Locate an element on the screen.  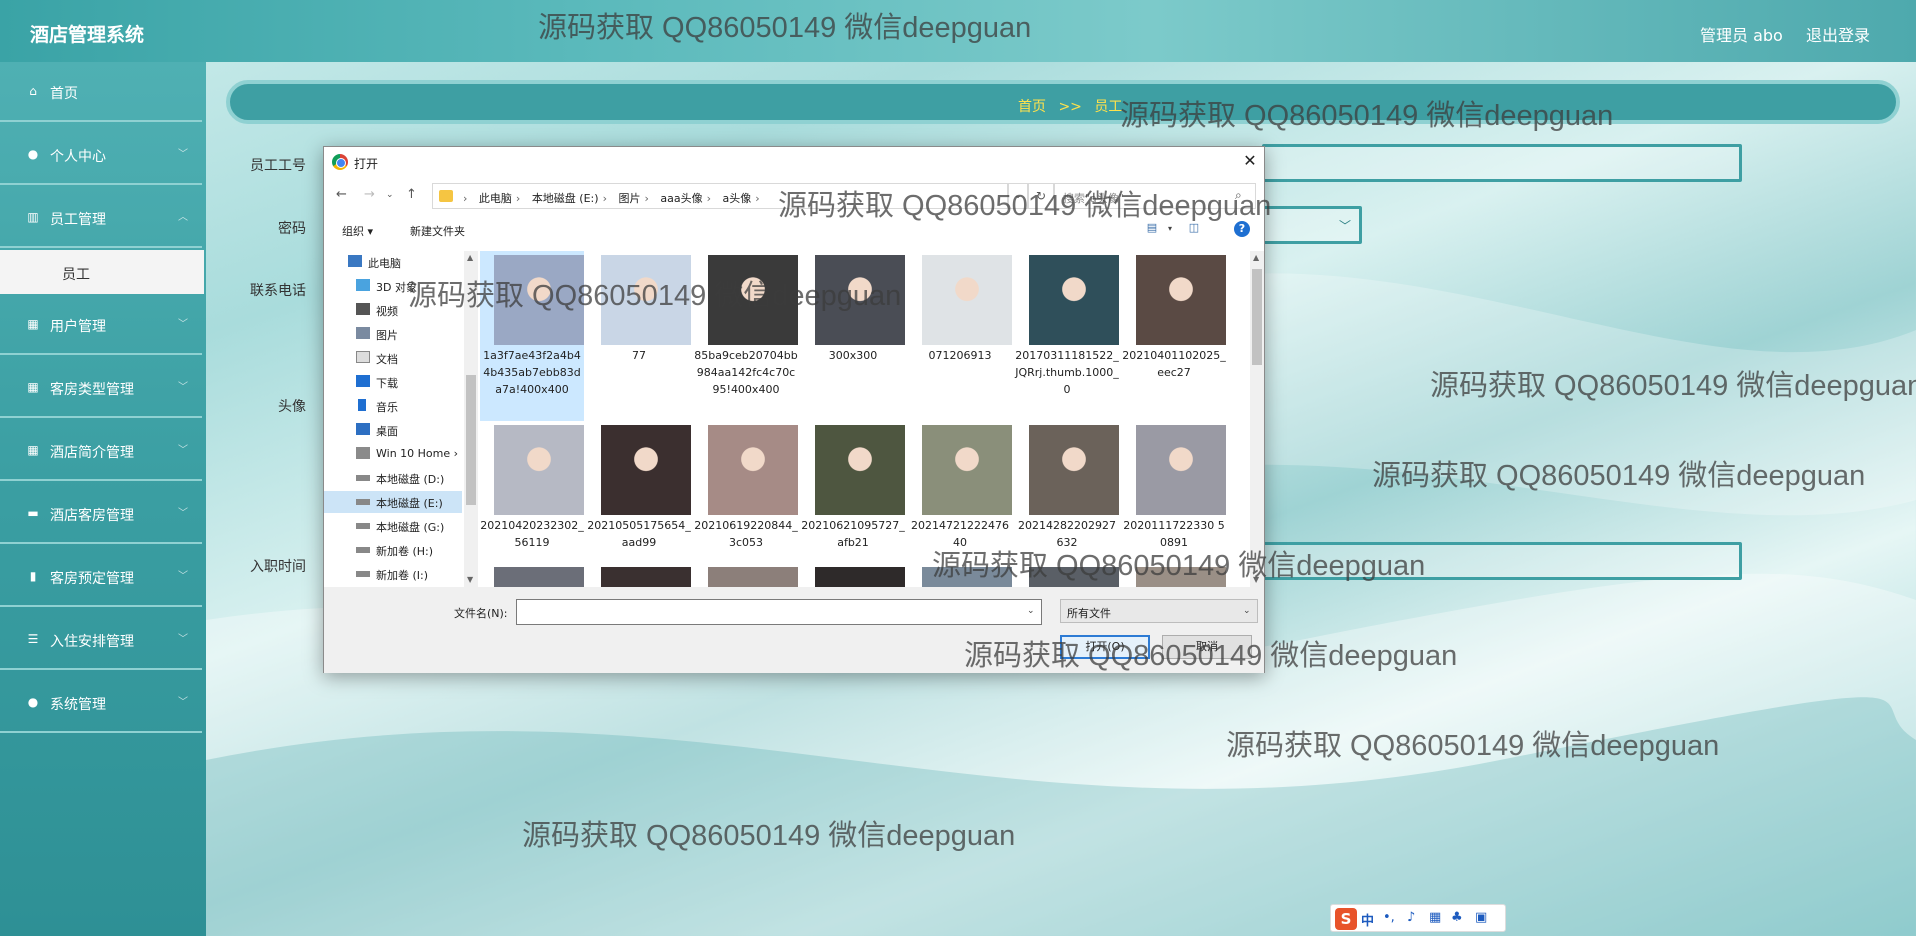
sidebar-item-staff: ▥ 员工管理 ︿ is located at coordinates (101, 218).